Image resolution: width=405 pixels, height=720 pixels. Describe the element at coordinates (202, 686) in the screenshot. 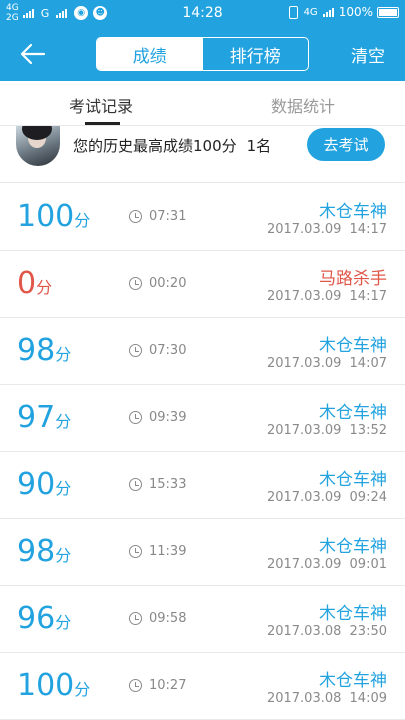

I see `record-row: 100分 10:27 木仓车神 2017.03.08 14:09` at that location.